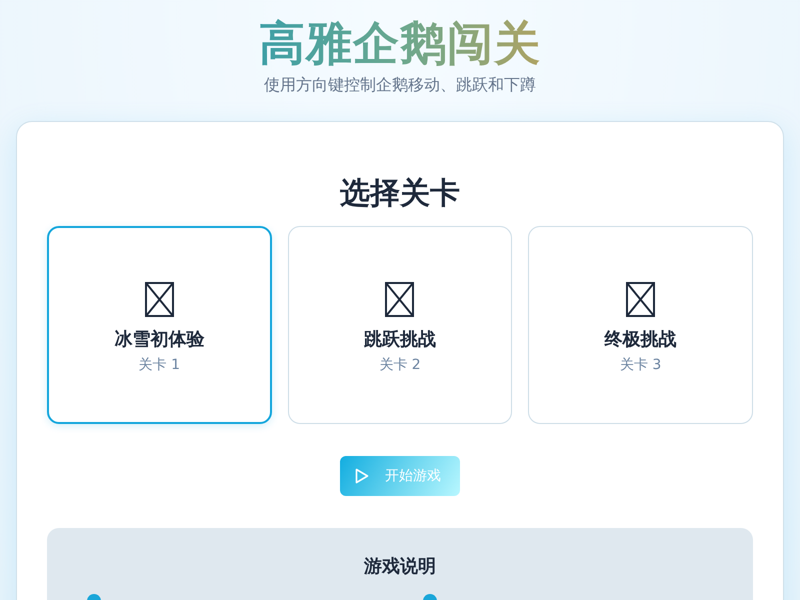 The height and width of the screenshot is (600, 800). What do you see at coordinates (362, 476) in the screenshot?
I see `play-icon` at bounding box center [362, 476].